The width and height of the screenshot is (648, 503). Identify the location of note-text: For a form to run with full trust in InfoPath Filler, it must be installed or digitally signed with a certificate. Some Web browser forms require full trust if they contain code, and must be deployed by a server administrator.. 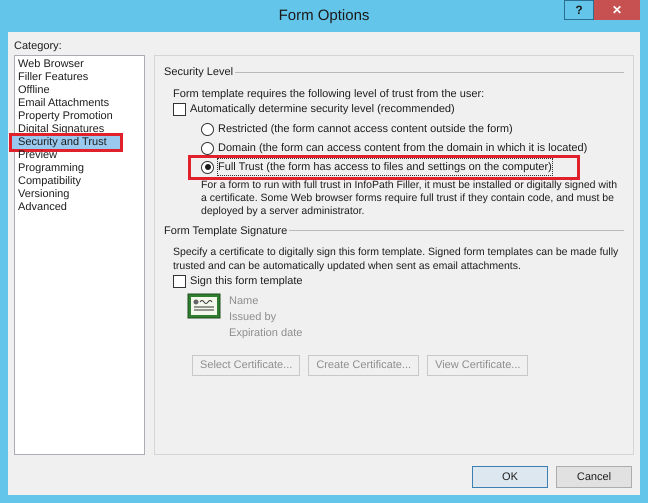
(409, 198).